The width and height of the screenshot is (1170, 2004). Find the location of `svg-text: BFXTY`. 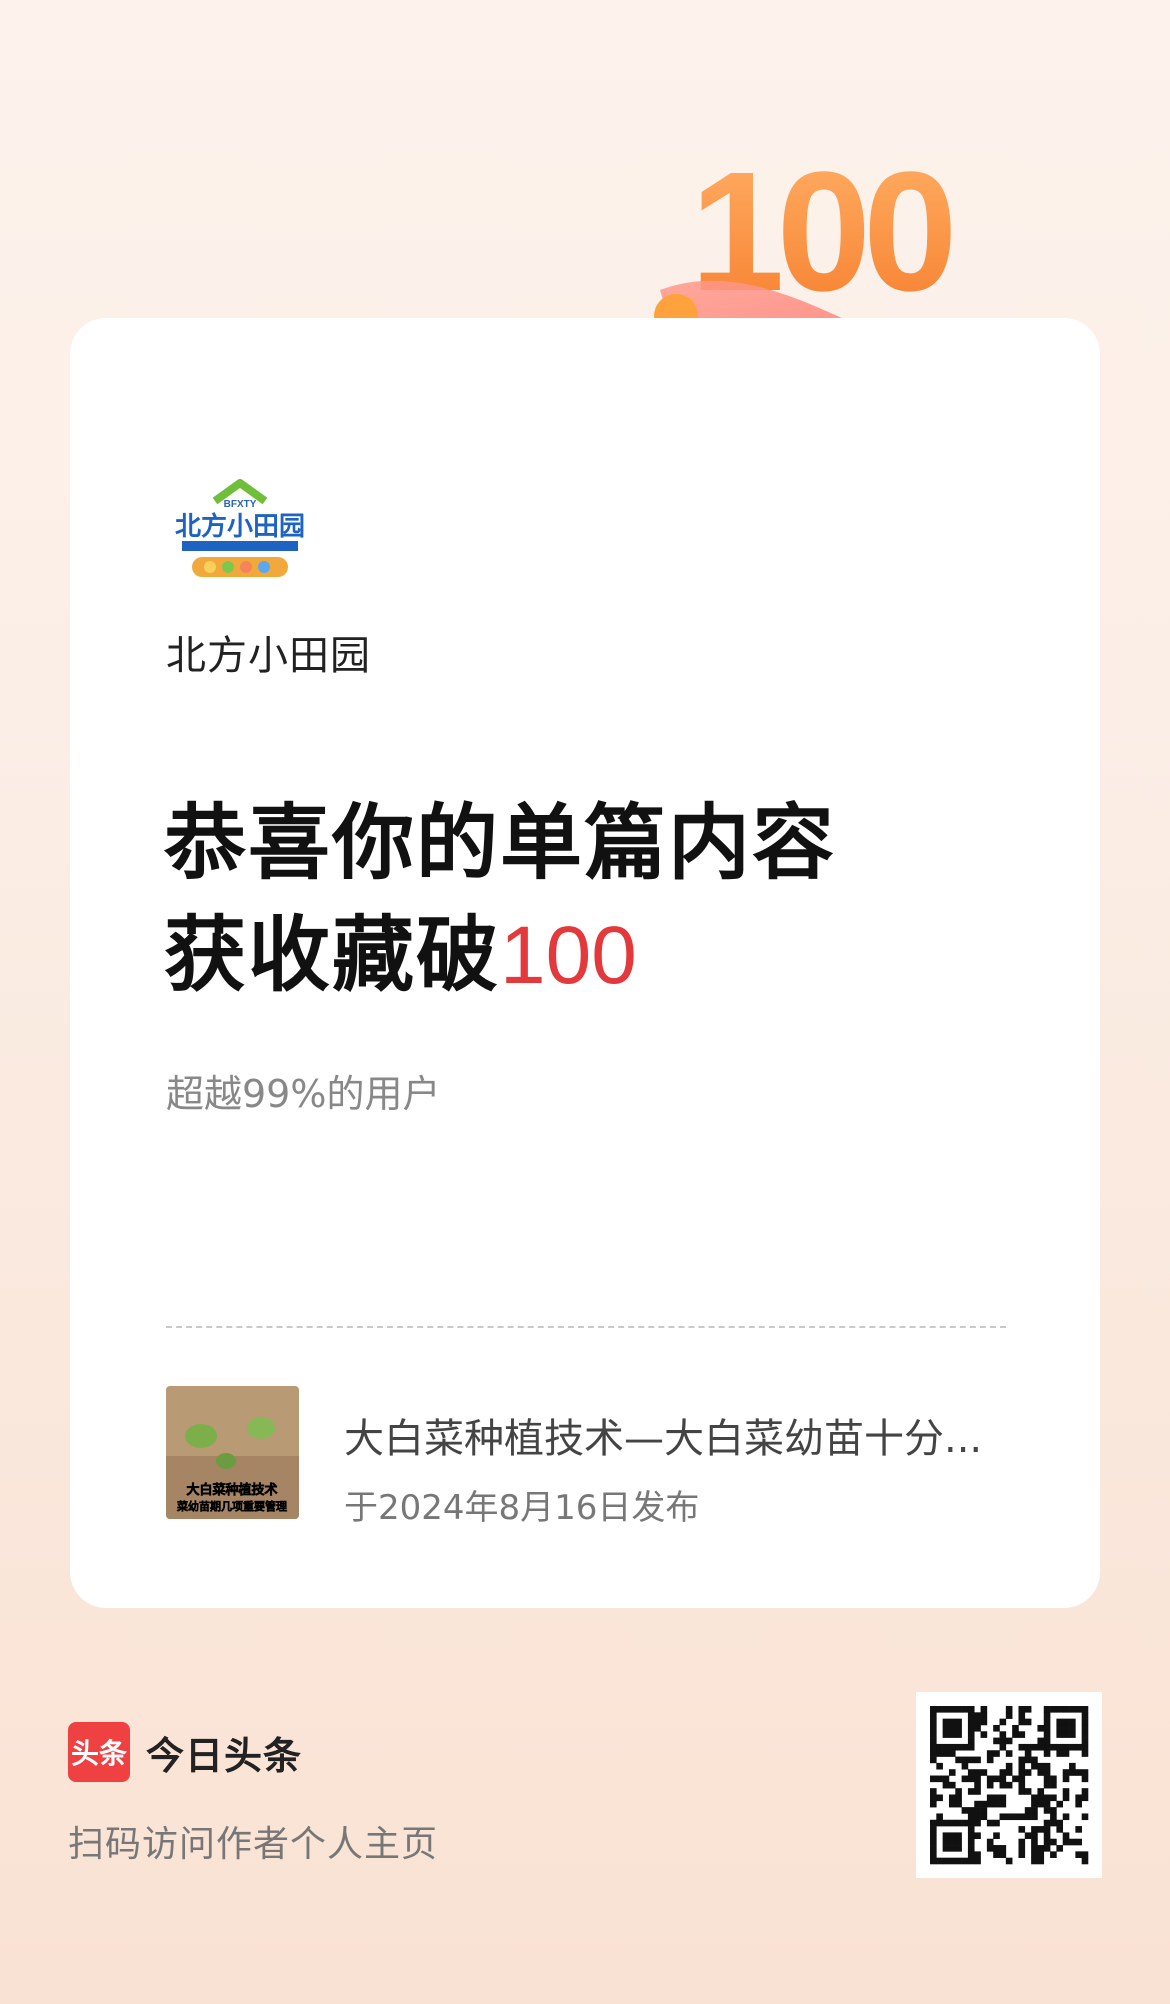

svg-text: BFXTY is located at coordinates (240, 504).